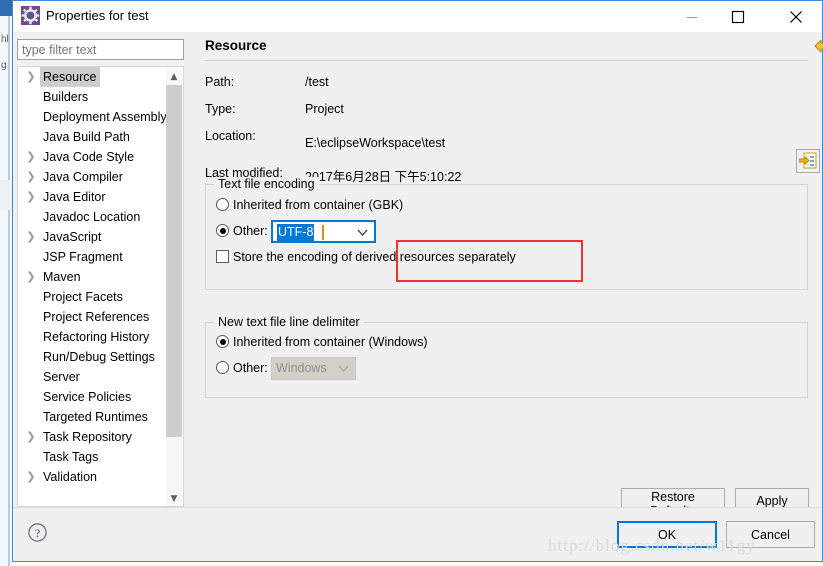 The image size is (823, 566). I want to click on sidebar-item-label: Targeted Runtimes, so click(95, 417).